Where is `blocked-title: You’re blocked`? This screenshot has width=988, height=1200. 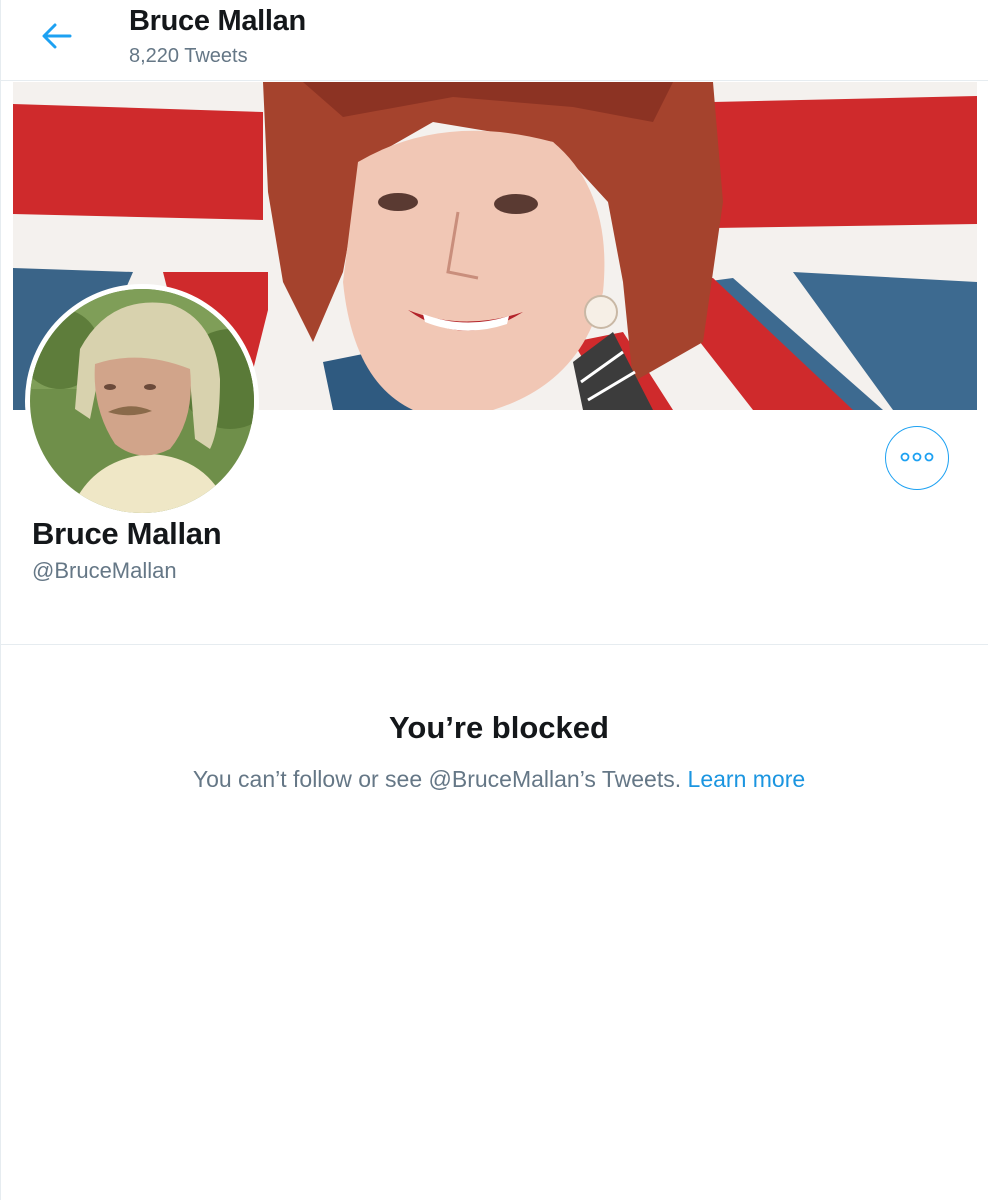
blocked-title: You’re blocked is located at coordinates (499, 727).